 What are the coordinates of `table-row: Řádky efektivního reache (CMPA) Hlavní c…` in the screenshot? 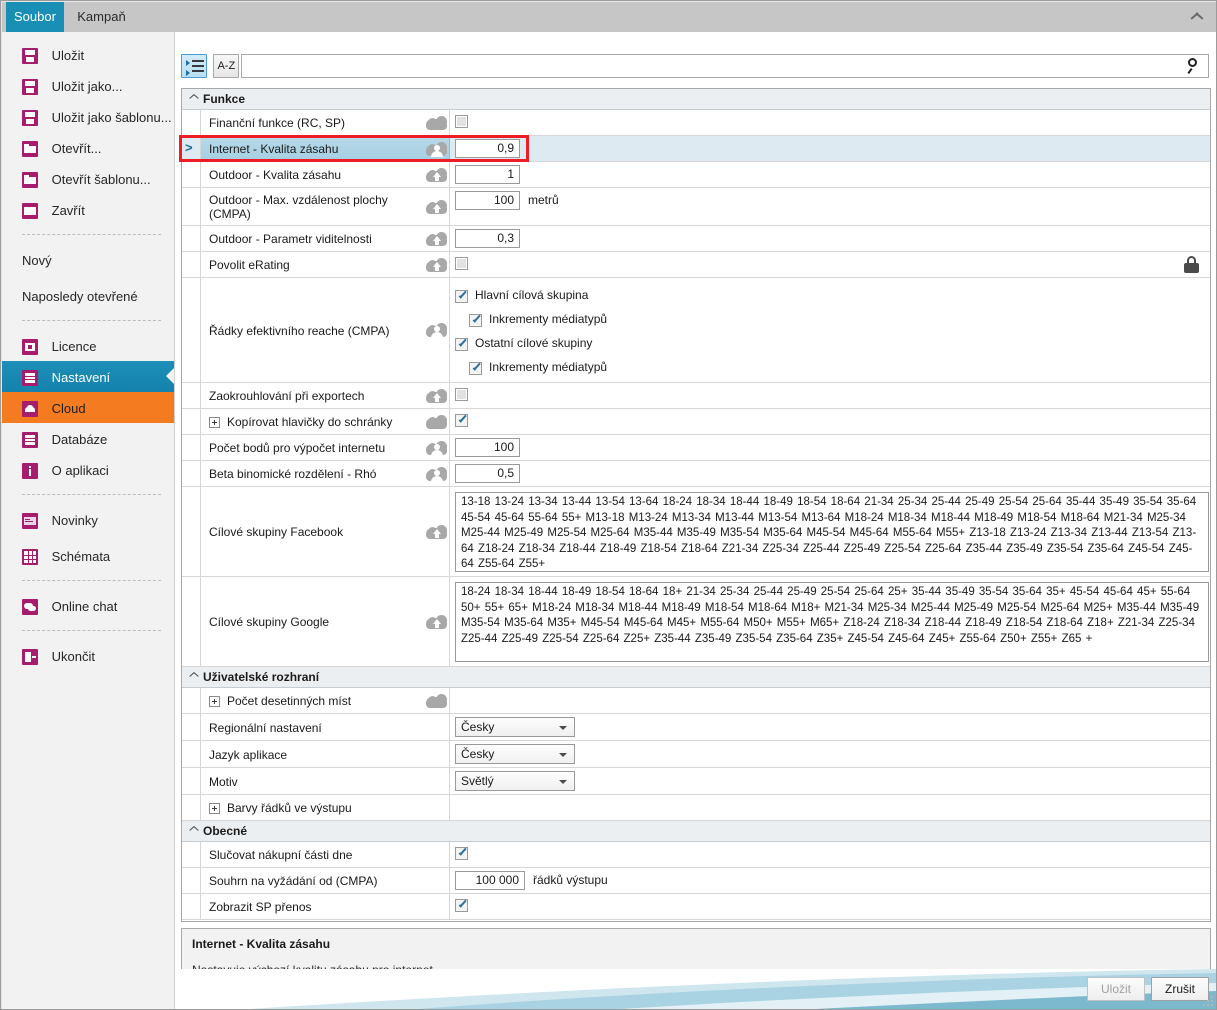 It's located at (696, 330).